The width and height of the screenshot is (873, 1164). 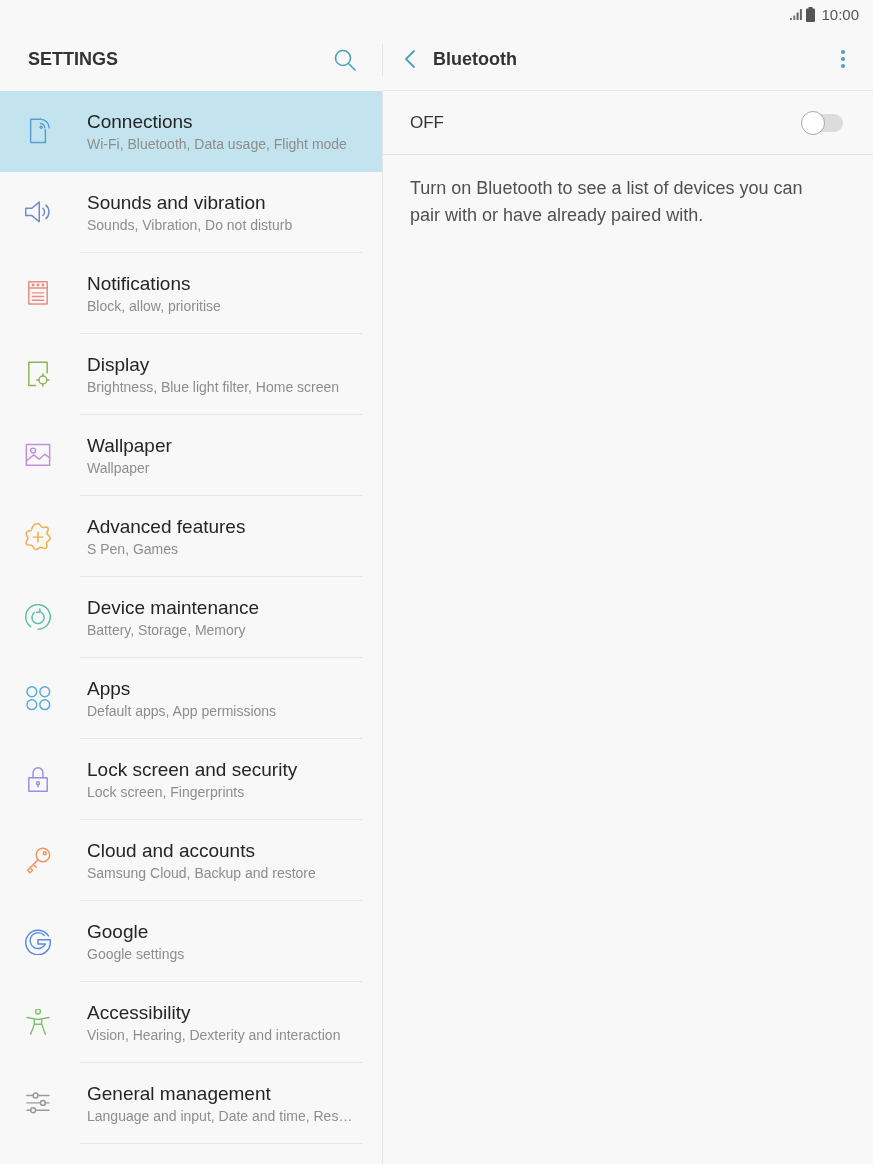 I want to click on item-subtitle: Wi-Fi, Bluetooth, Data usage, Flight mode, so click(x=217, y=143).